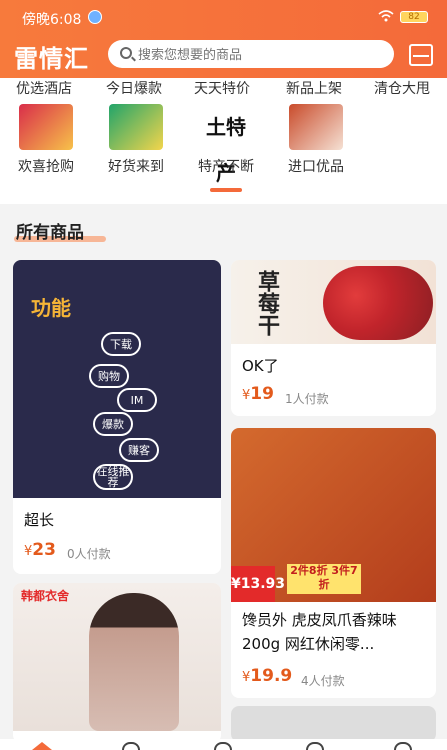 Image resolution: width=447 pixels, height=750 pixels. Describe the element at coordinates (316, 127) in the screenshot. I see `imported-goods-icon` at that location.